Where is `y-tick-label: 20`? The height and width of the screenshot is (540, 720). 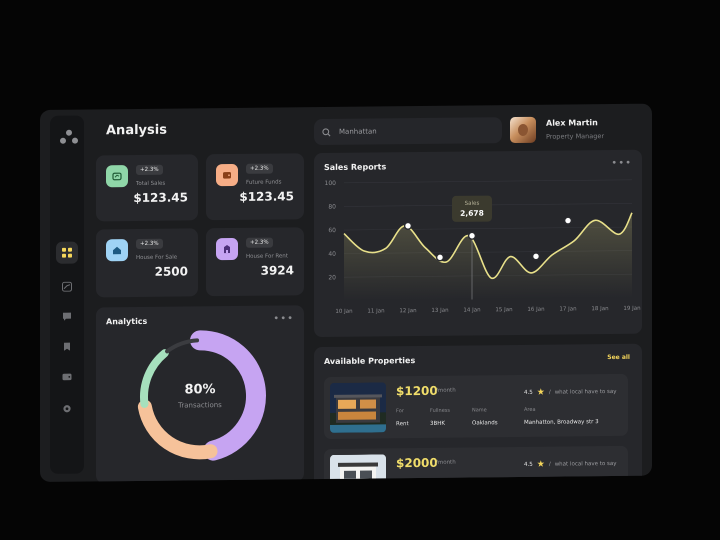
y-tick-label: 20 is located at coordinates (332, 277).